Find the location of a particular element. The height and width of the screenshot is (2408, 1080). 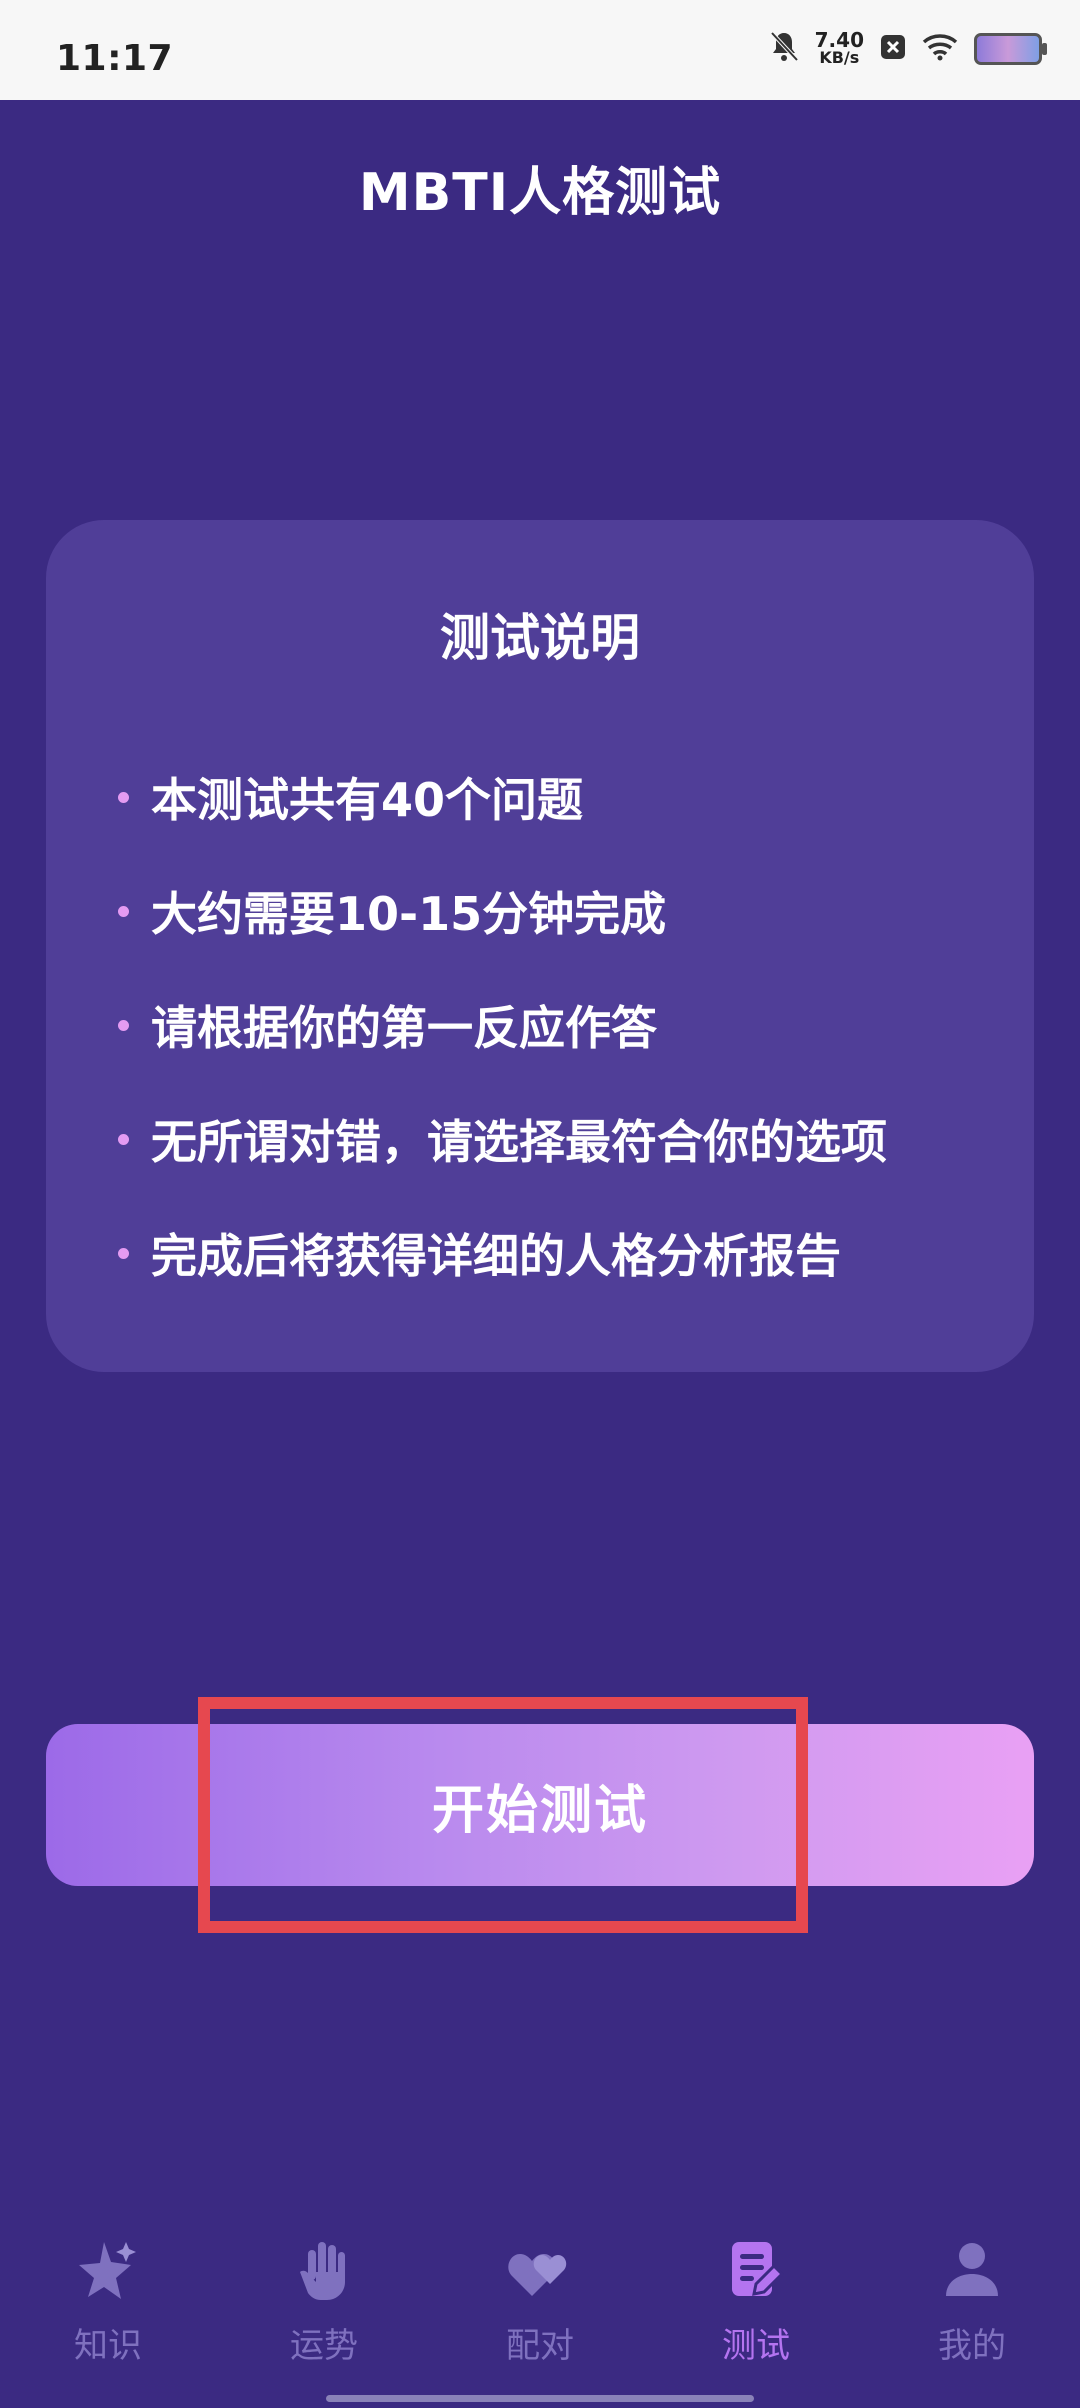

status-time: 11:17 is located at coordinates (115, 58).